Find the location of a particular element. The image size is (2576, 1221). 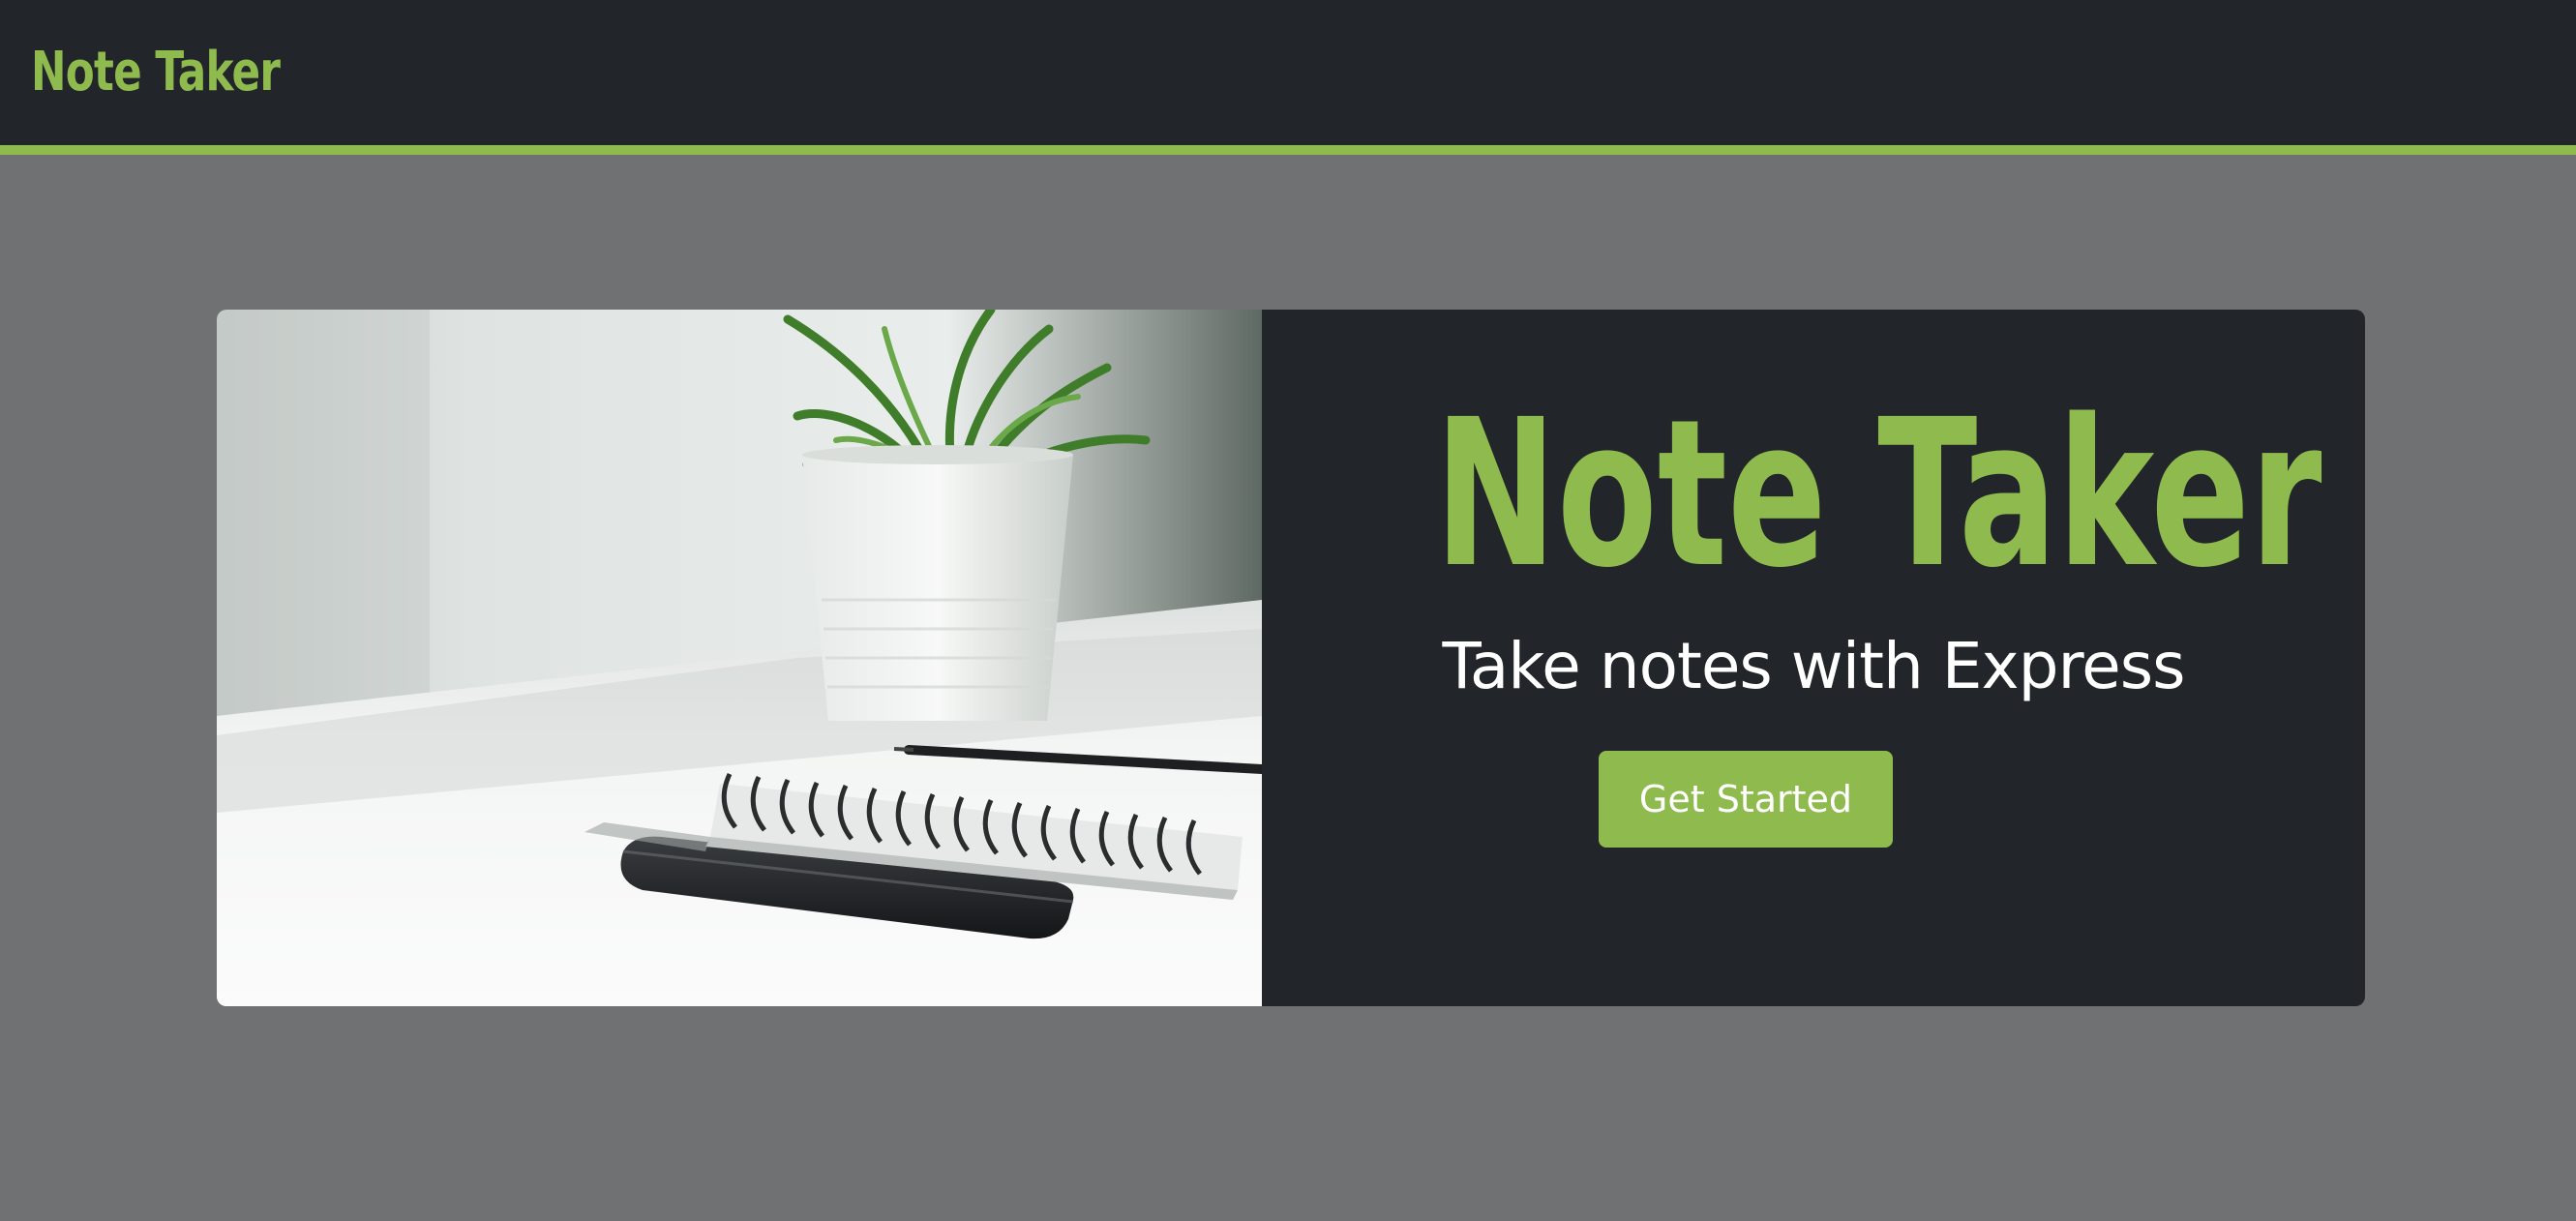

navbar: Note Taker is located at coordinates (1288, 77).